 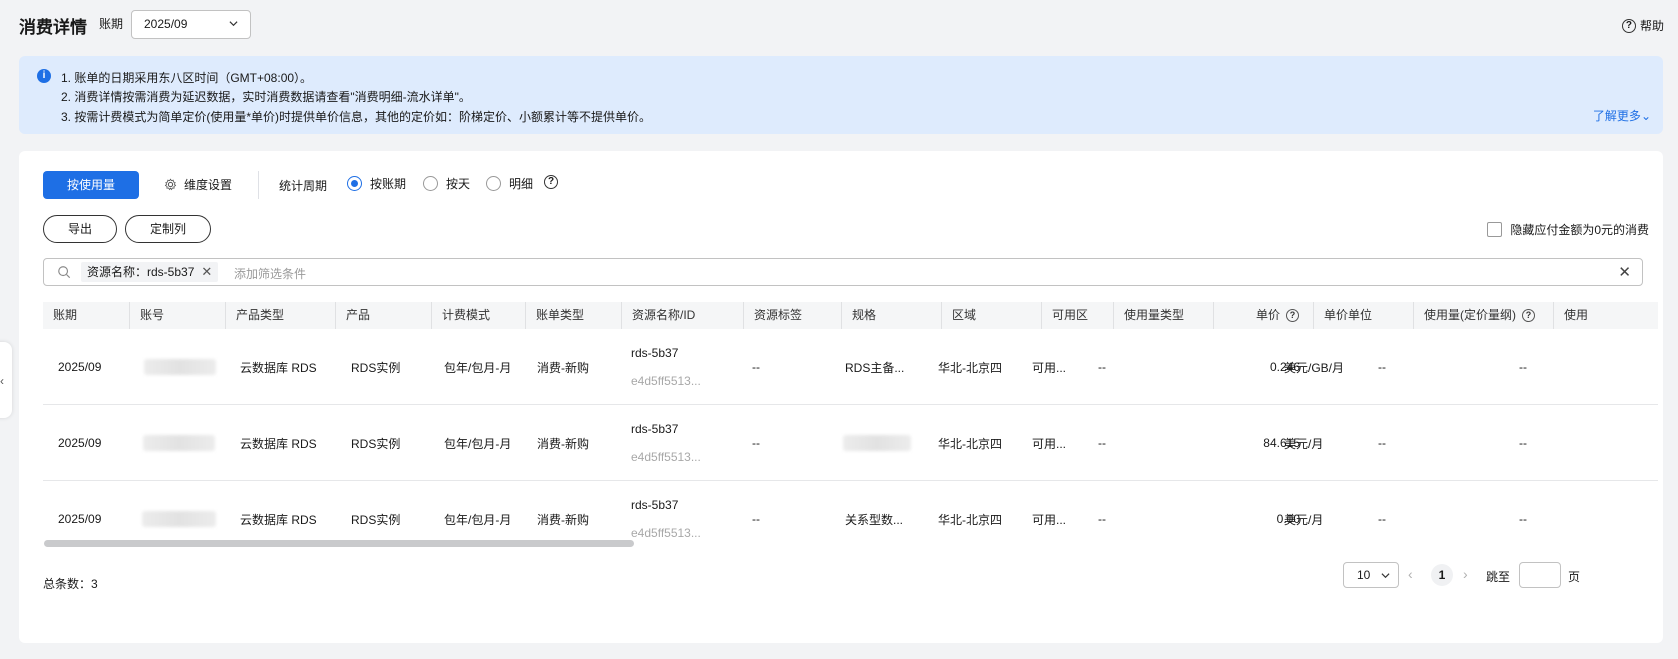 I want to click on column-header: 账号, so click(x=177, y=315).